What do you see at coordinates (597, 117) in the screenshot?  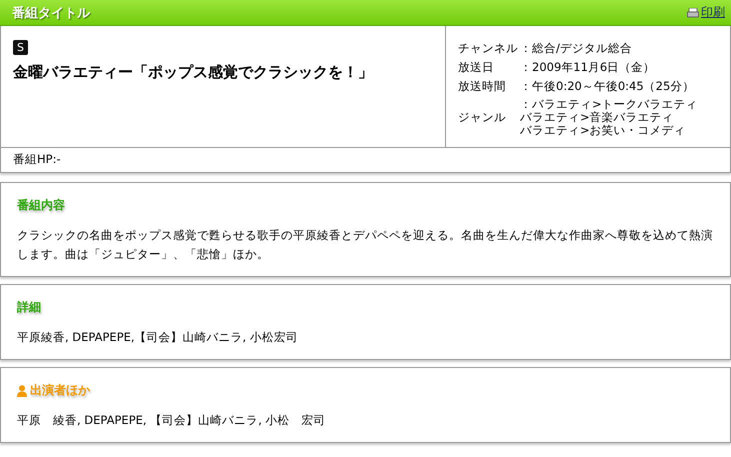 I see `info-value: バラエティ>音楽バラエティ` at bounding box center [597, 117].